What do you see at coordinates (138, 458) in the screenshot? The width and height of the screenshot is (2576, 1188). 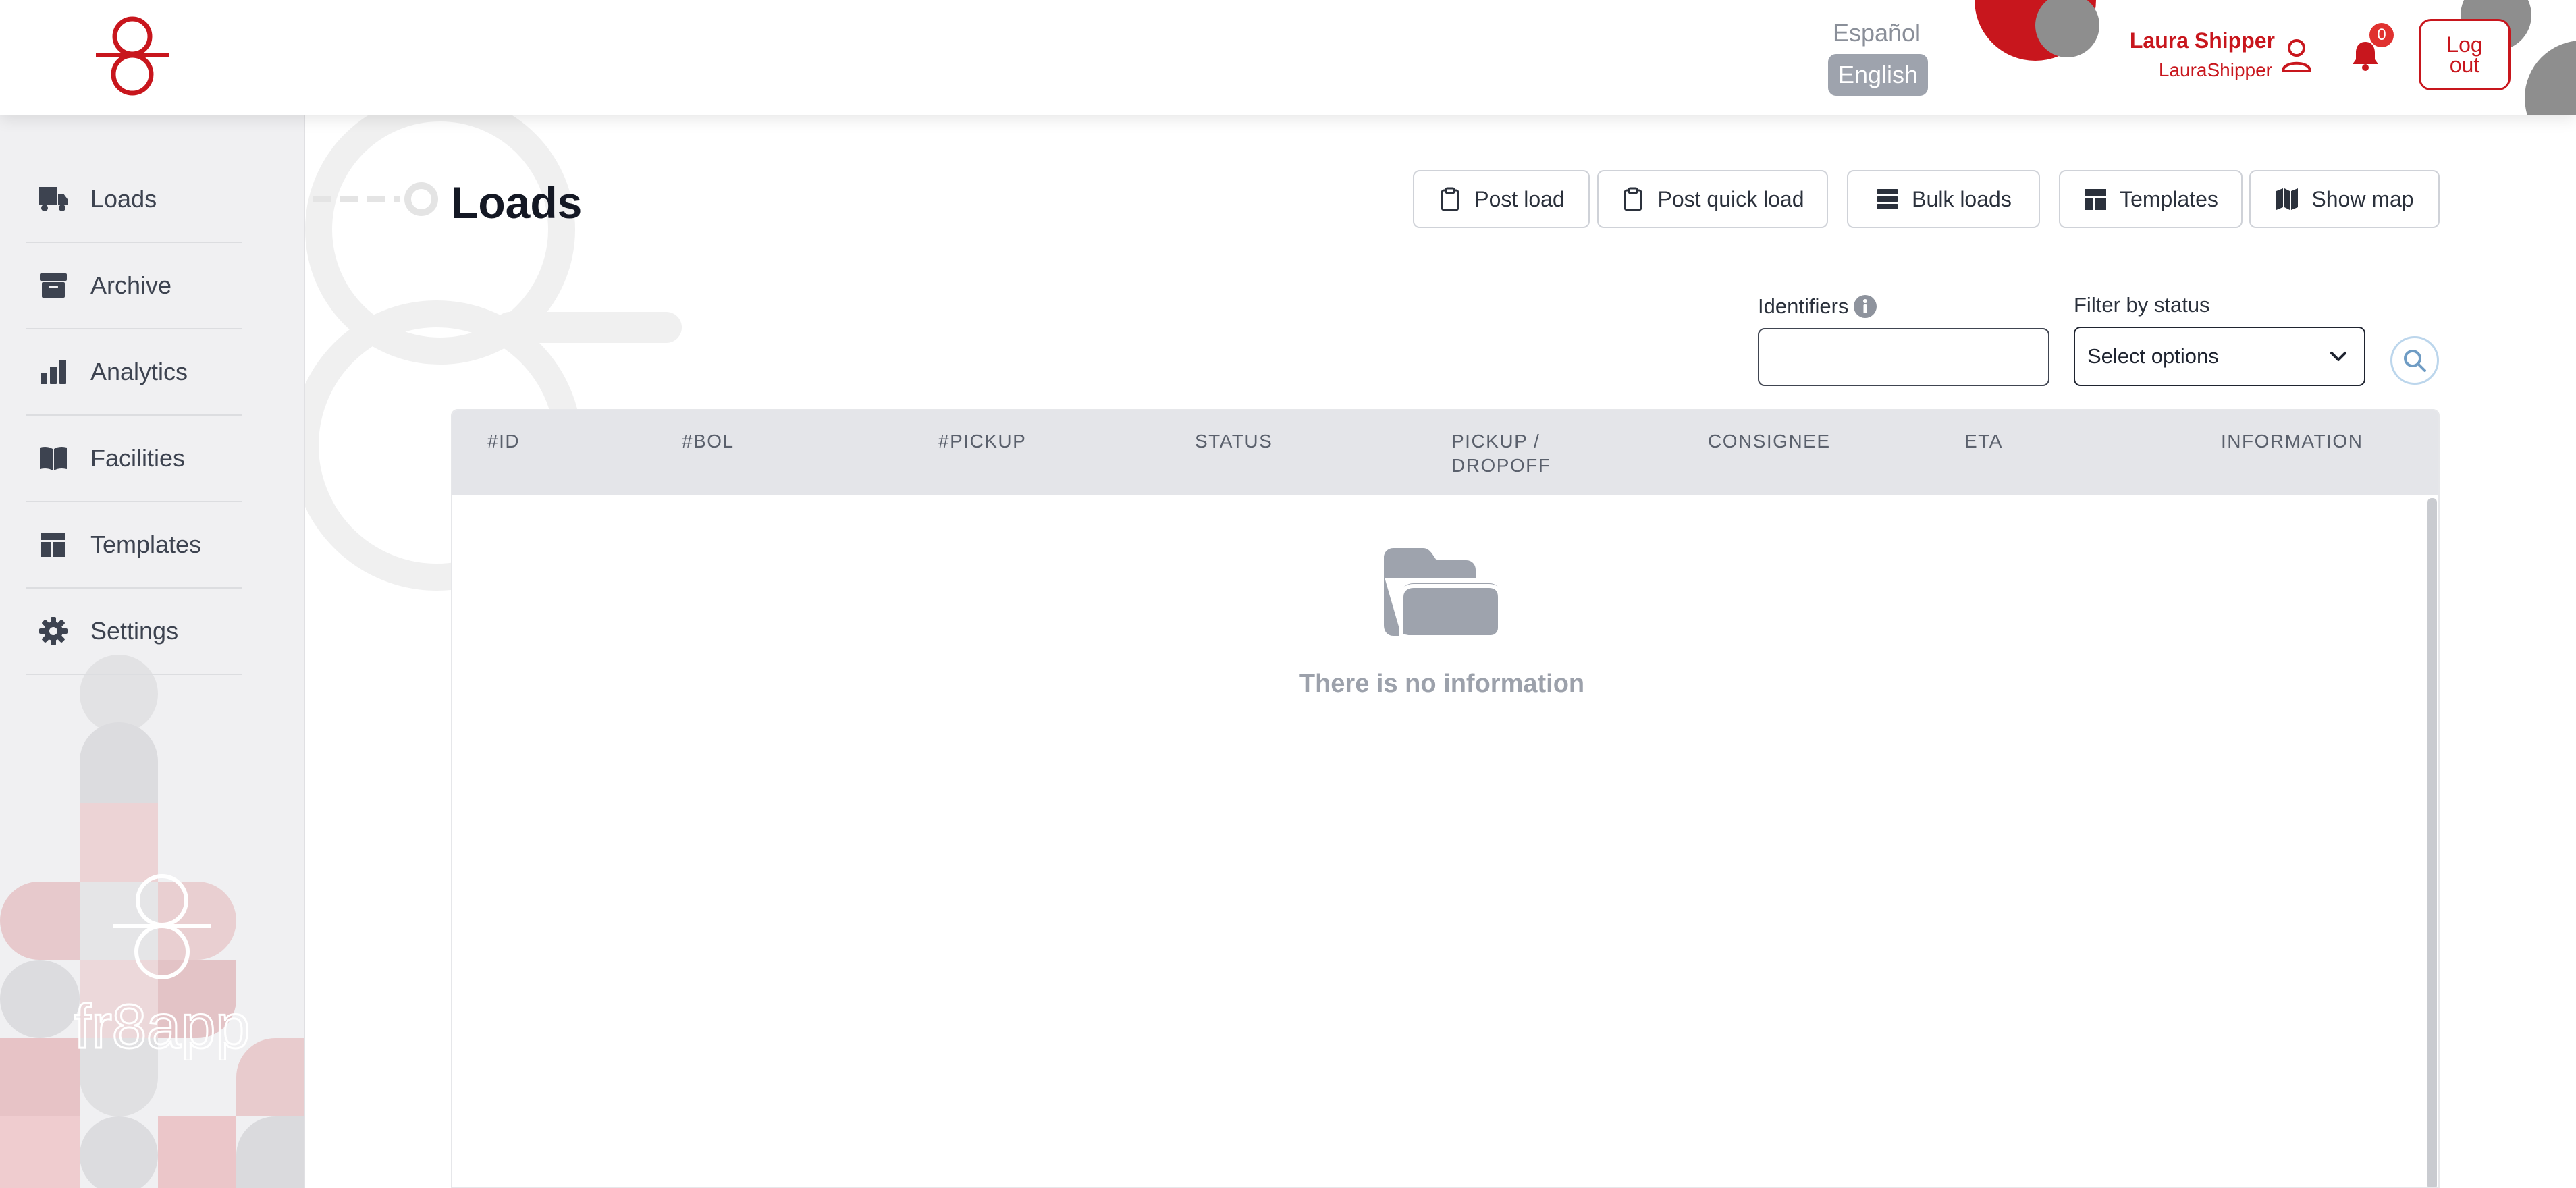 I see `sidebar-item-label: Facilities` at bounding box center [138, 458].